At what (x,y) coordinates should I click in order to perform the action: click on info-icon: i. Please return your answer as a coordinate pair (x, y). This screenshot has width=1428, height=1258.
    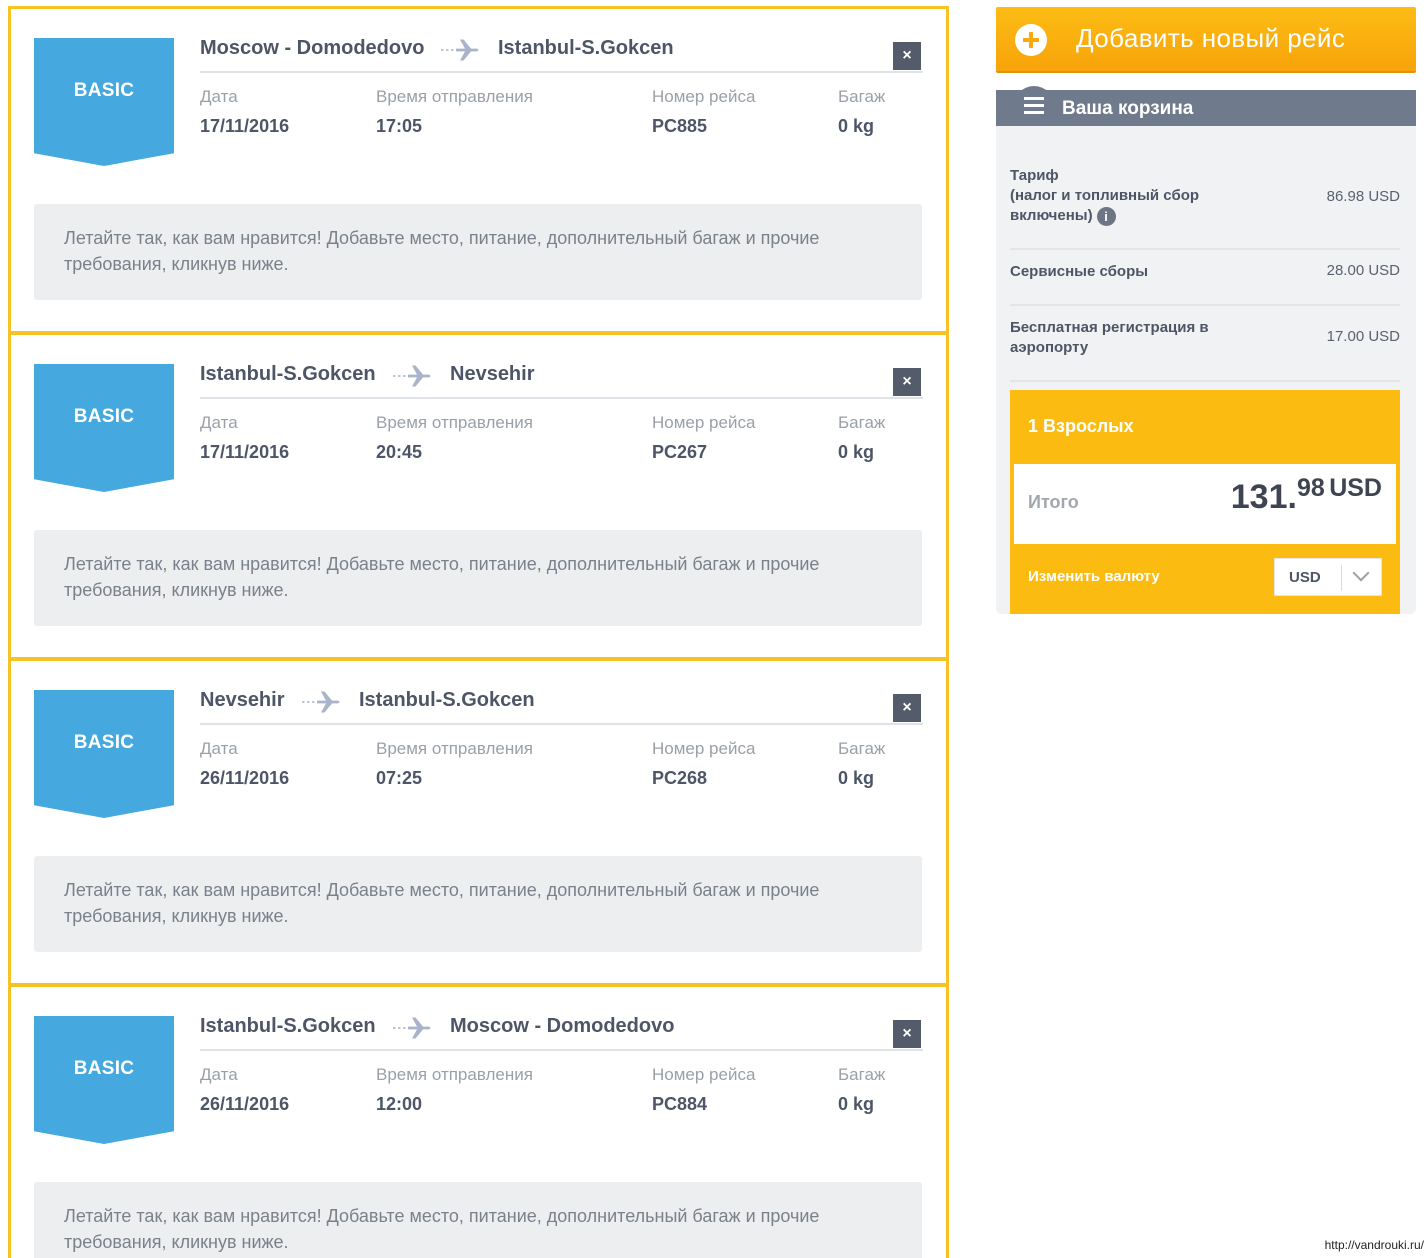
    Looking at the image, I should click on (1106, 216).